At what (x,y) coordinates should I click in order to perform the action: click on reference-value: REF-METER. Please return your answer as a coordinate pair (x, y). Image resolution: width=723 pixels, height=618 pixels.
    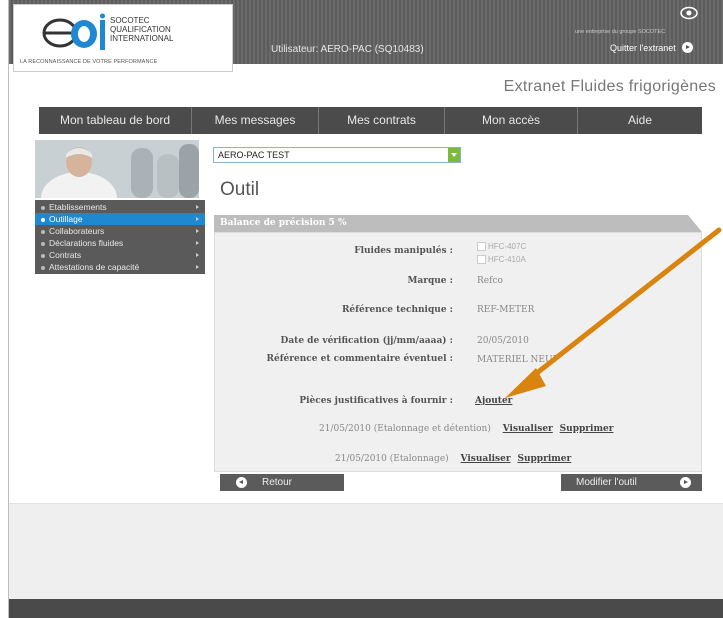
    Looking at the image, I should click on (506, 310).